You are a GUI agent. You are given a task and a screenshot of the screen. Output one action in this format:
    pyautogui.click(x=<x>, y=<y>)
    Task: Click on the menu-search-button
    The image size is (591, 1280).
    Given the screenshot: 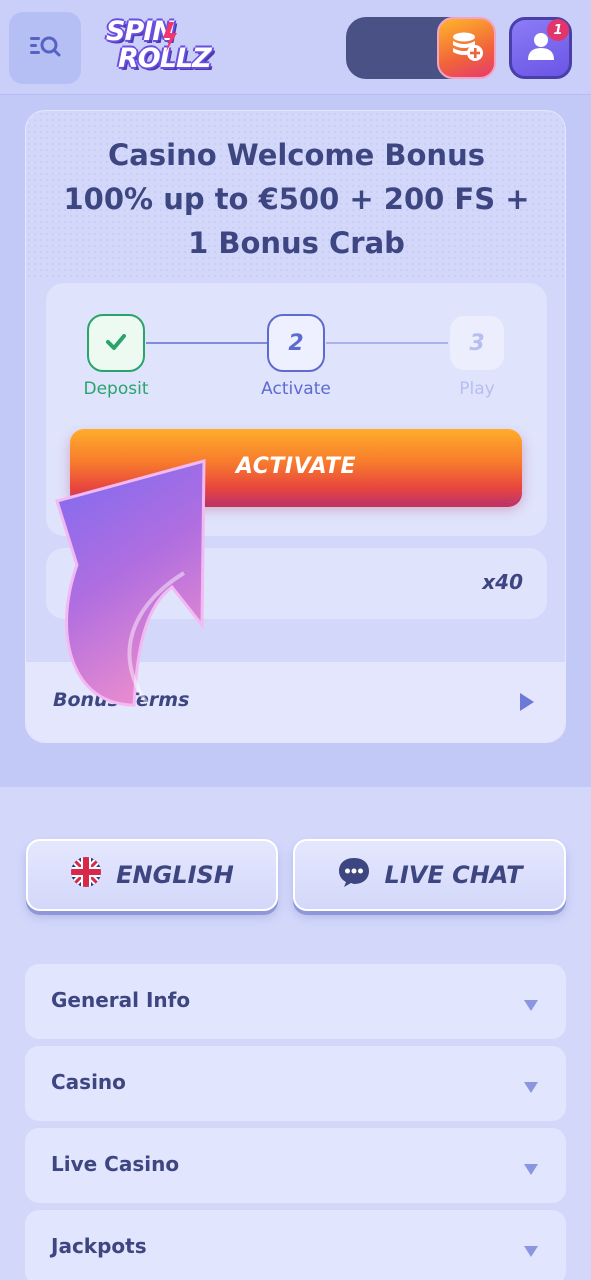 What is the action you would take?
    pyautogui.click(x=45, y=48)
    